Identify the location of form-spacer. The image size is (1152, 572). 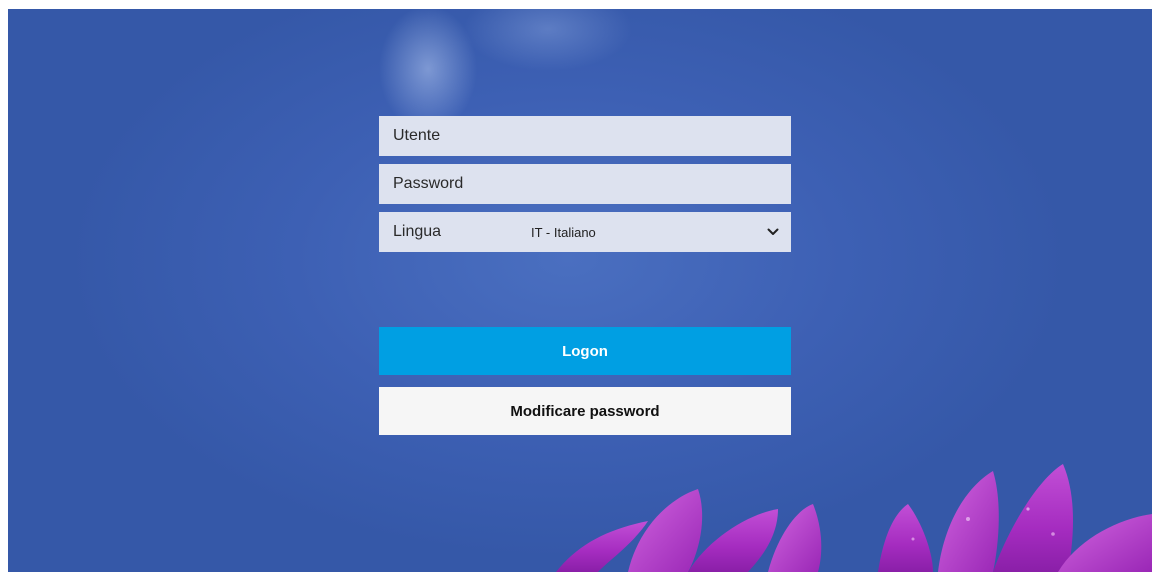
(585, 293).